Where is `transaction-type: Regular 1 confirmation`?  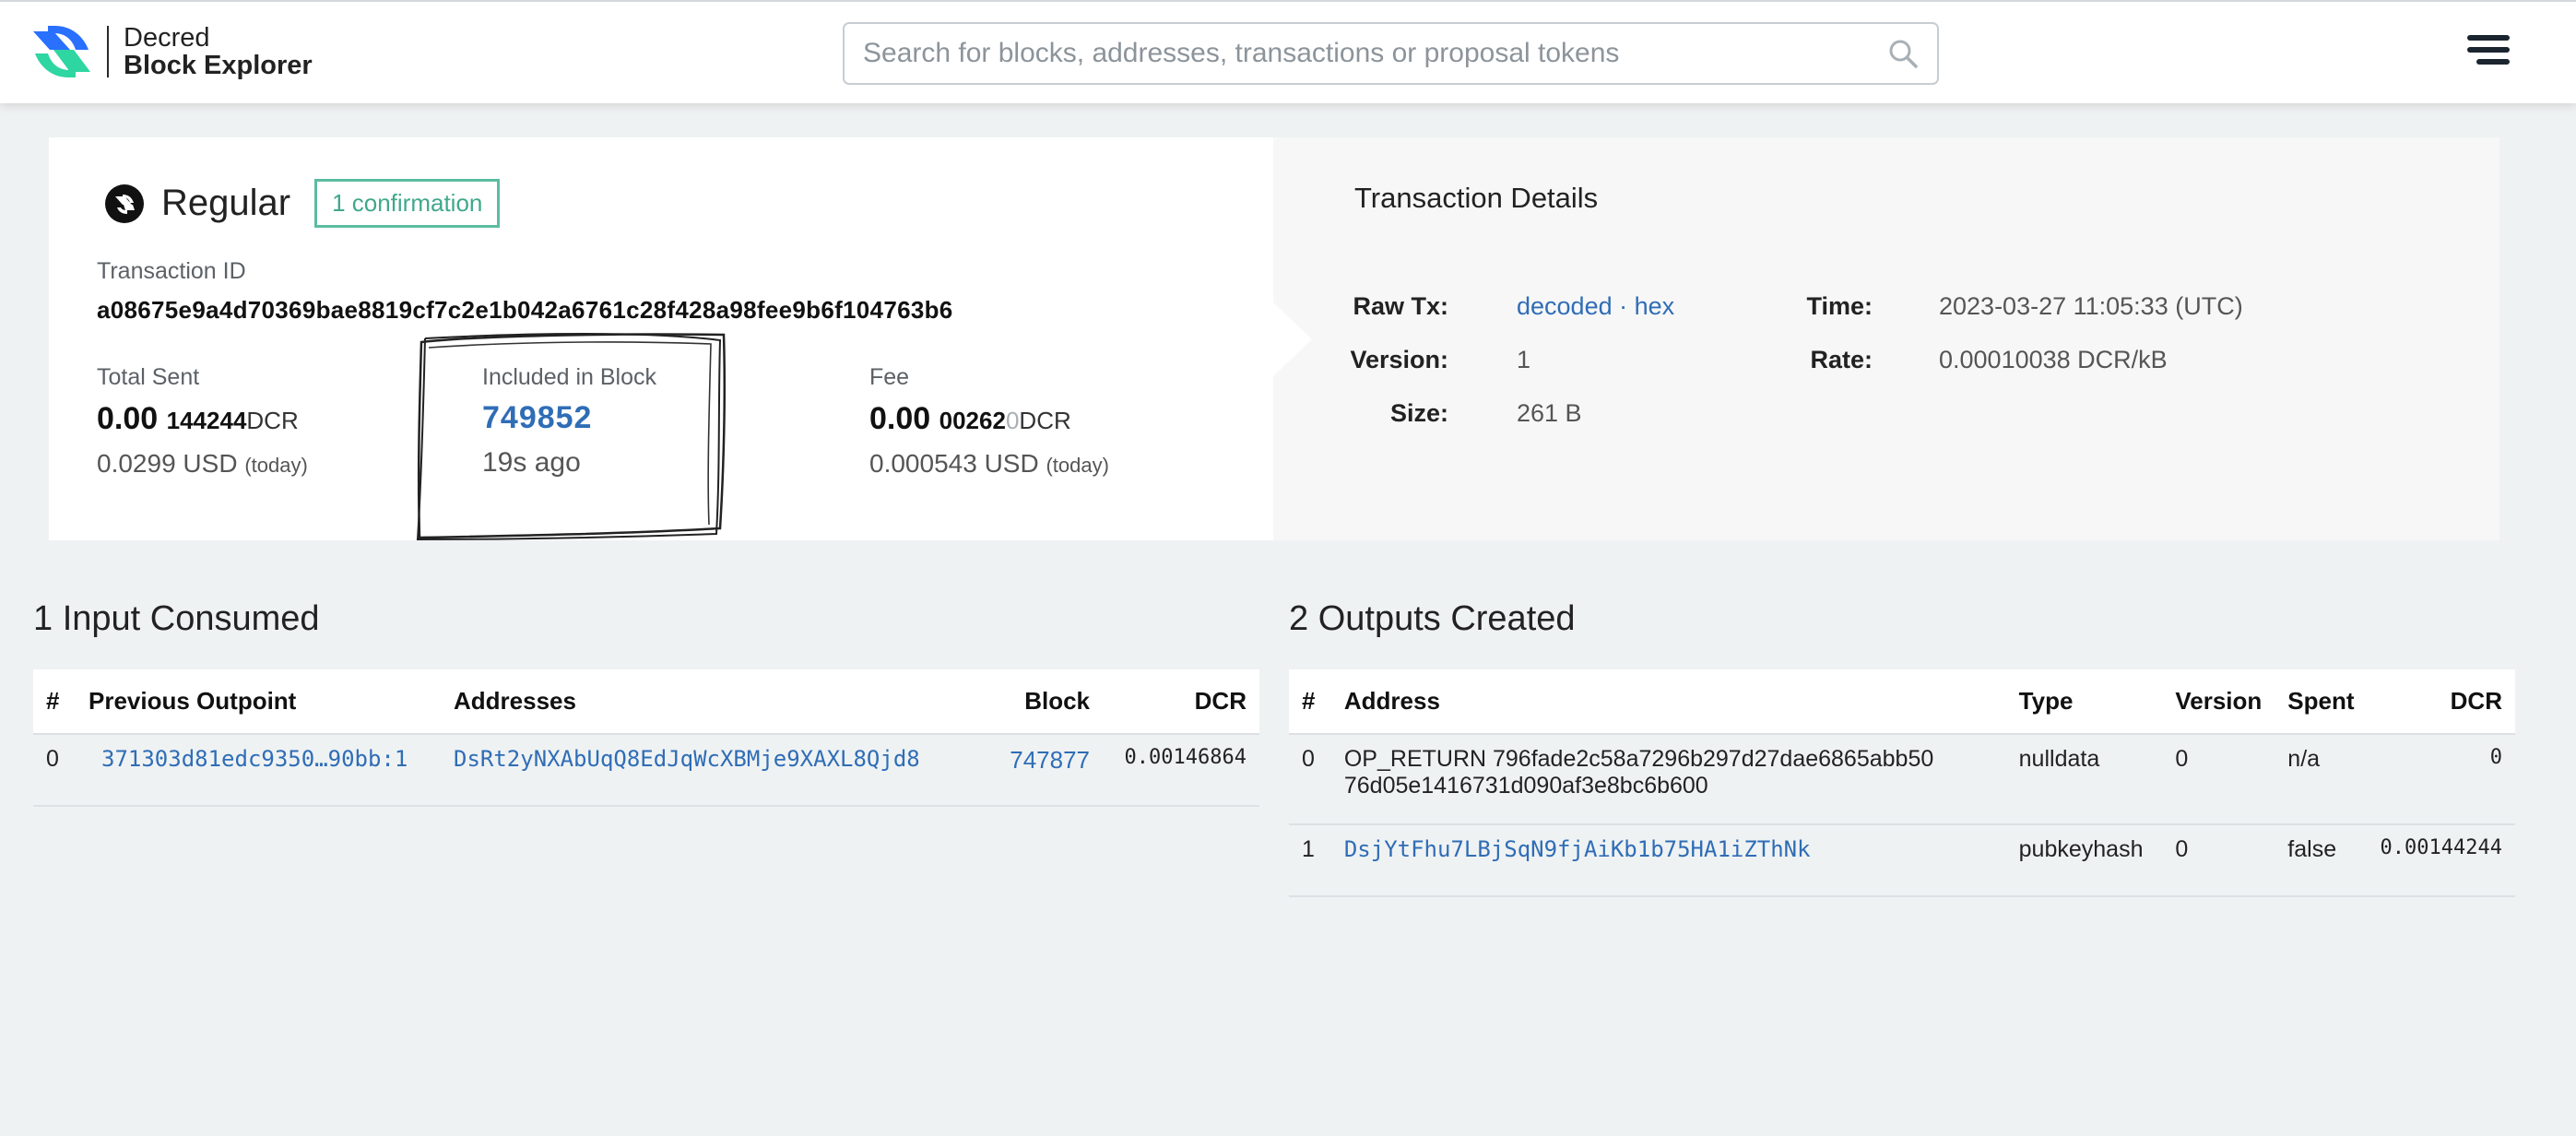 transaction-type: Regular 1 confirmation is located at coordinates (302, 204).